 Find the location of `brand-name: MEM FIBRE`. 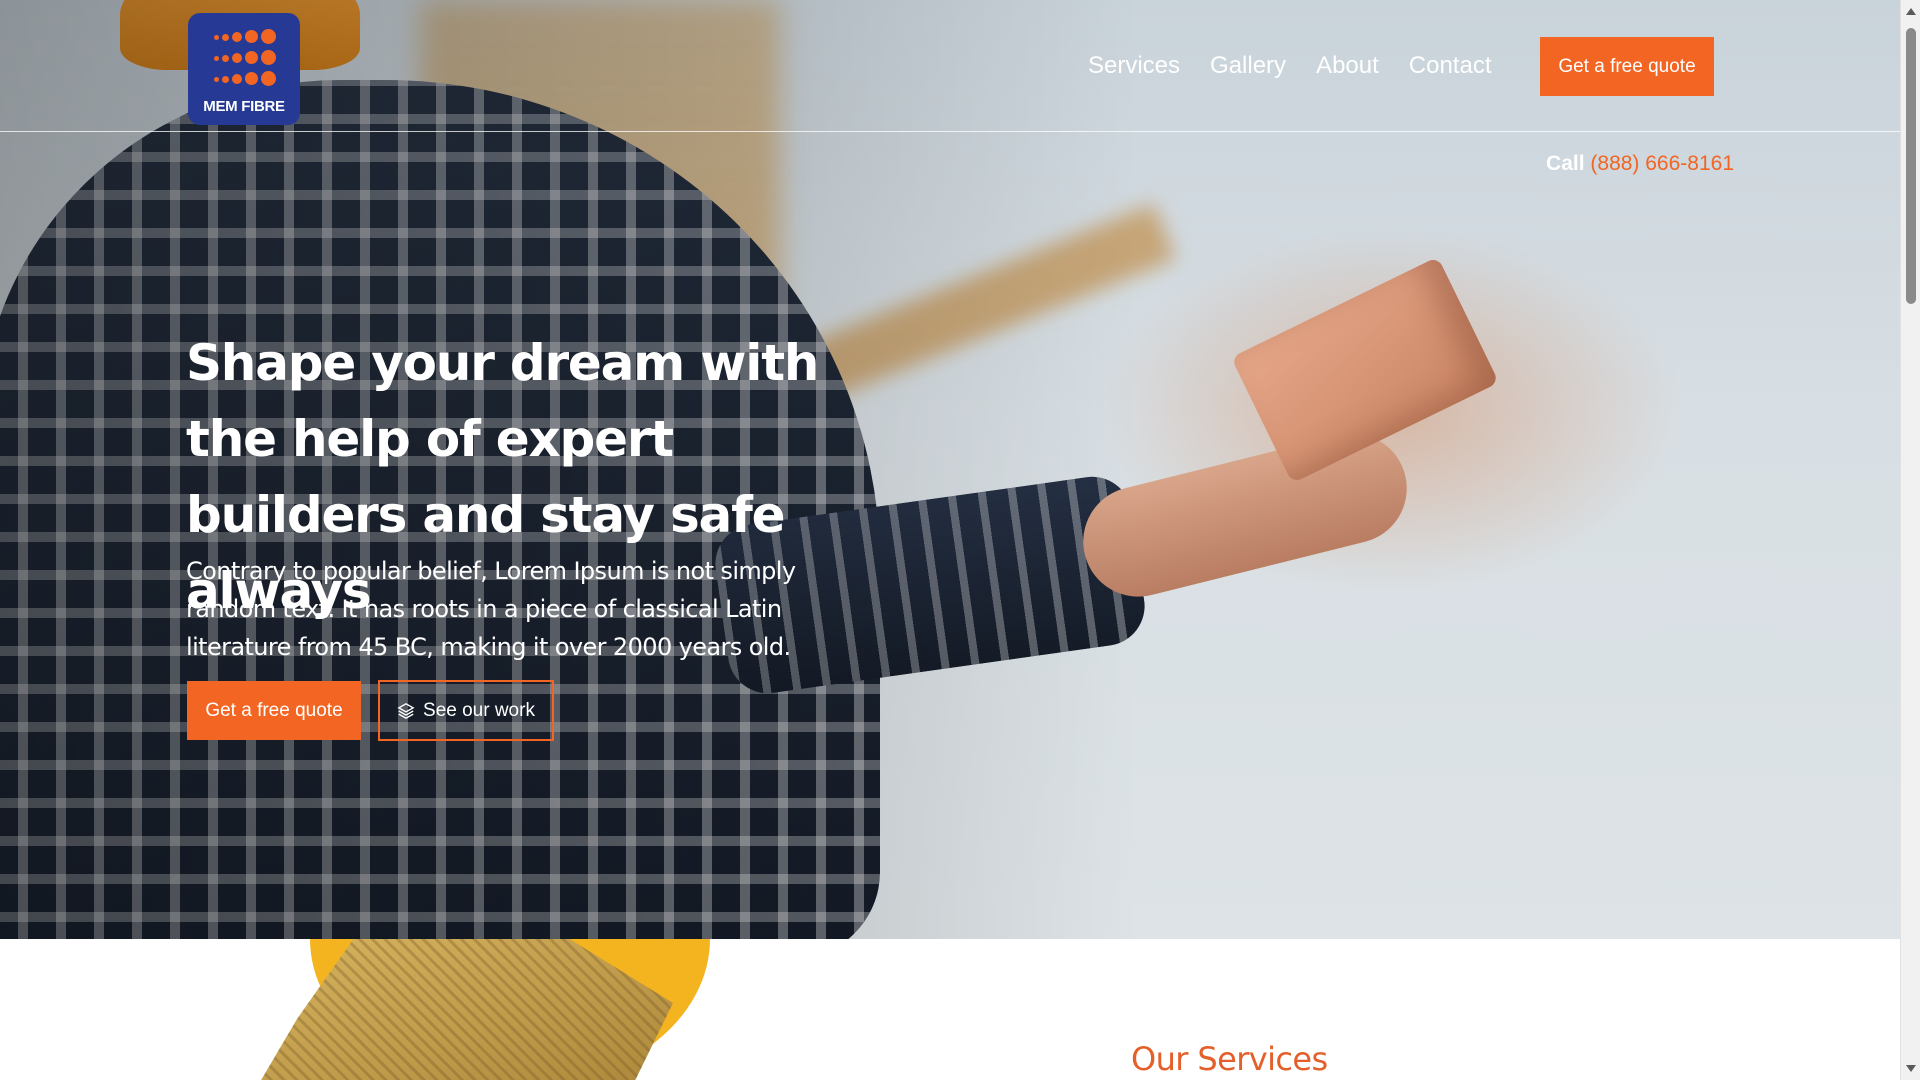

brand-name: MEM FIBRE is located at coordinates (244, 106).